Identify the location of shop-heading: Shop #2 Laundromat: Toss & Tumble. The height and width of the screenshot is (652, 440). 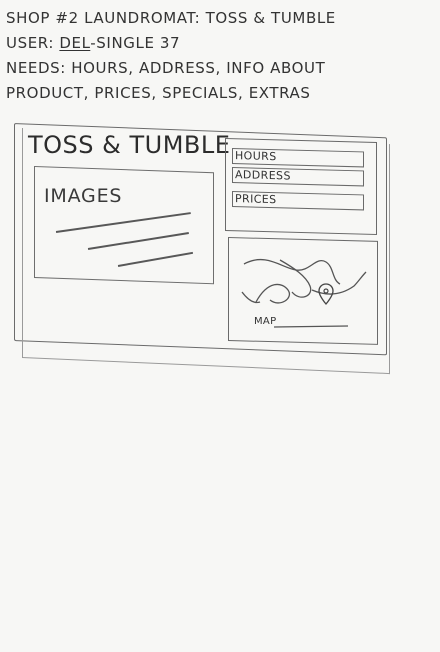
(171, 18).